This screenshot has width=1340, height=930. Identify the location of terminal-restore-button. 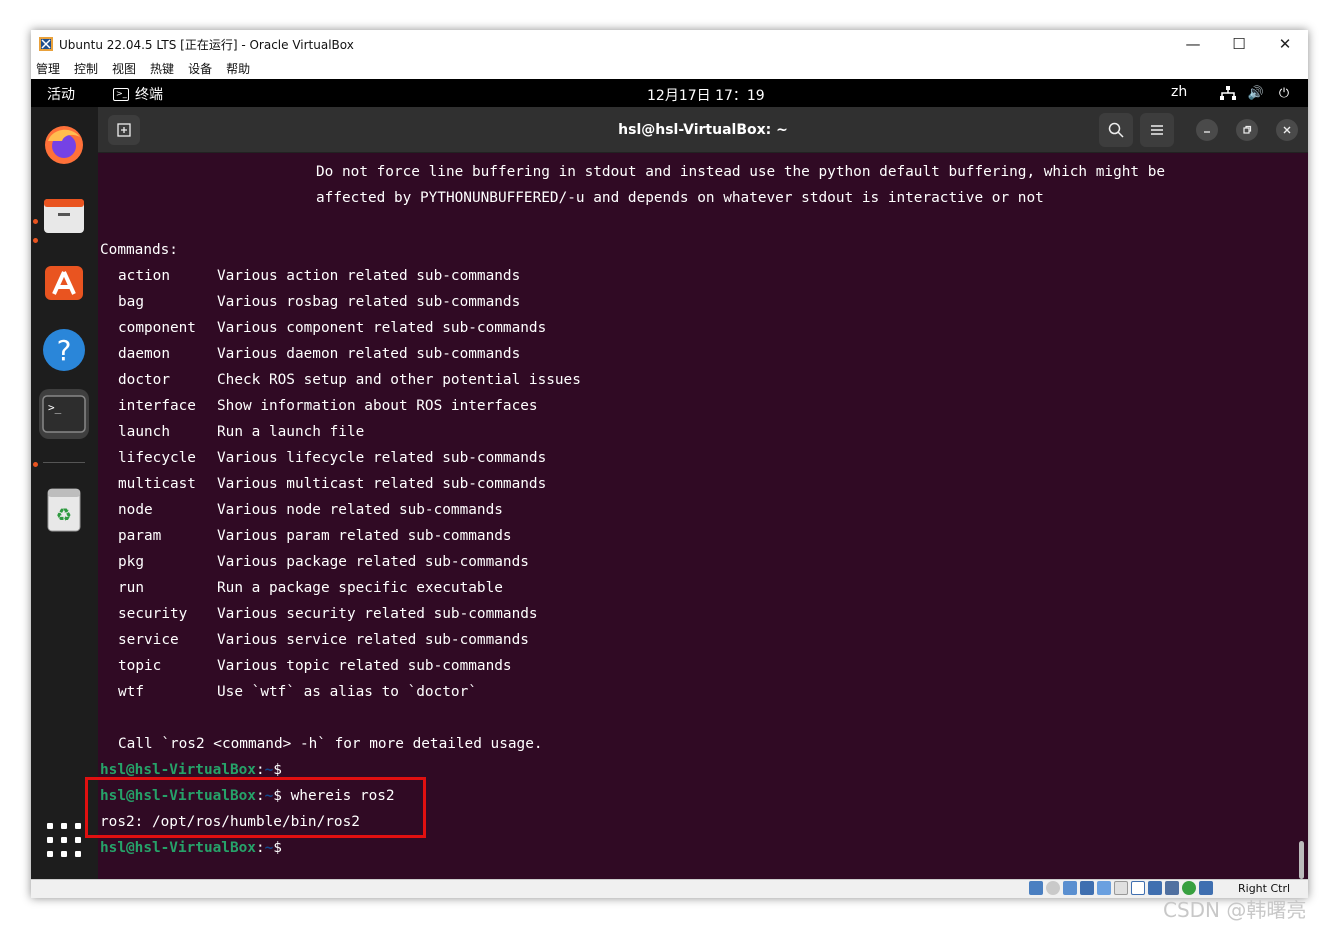
(1247, 130).